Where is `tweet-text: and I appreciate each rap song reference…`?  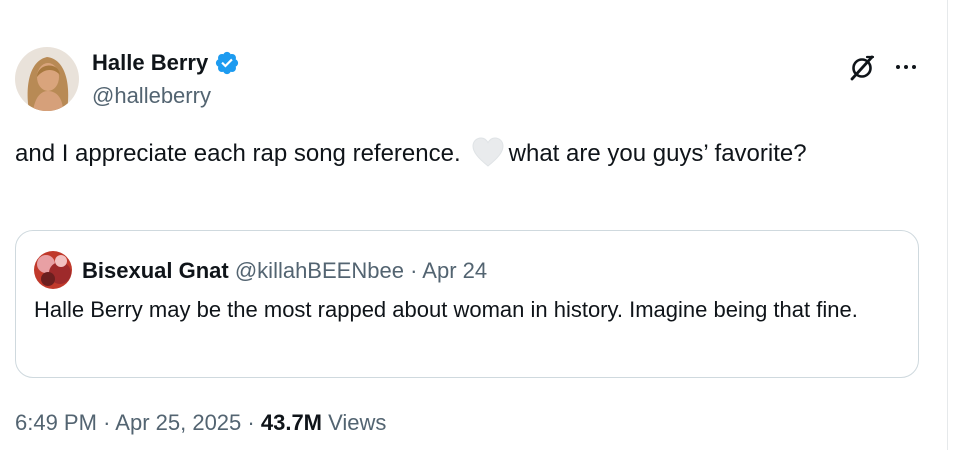 tweet-text: and I appreciate each rap song reference… is located at coordinates (465, 154).